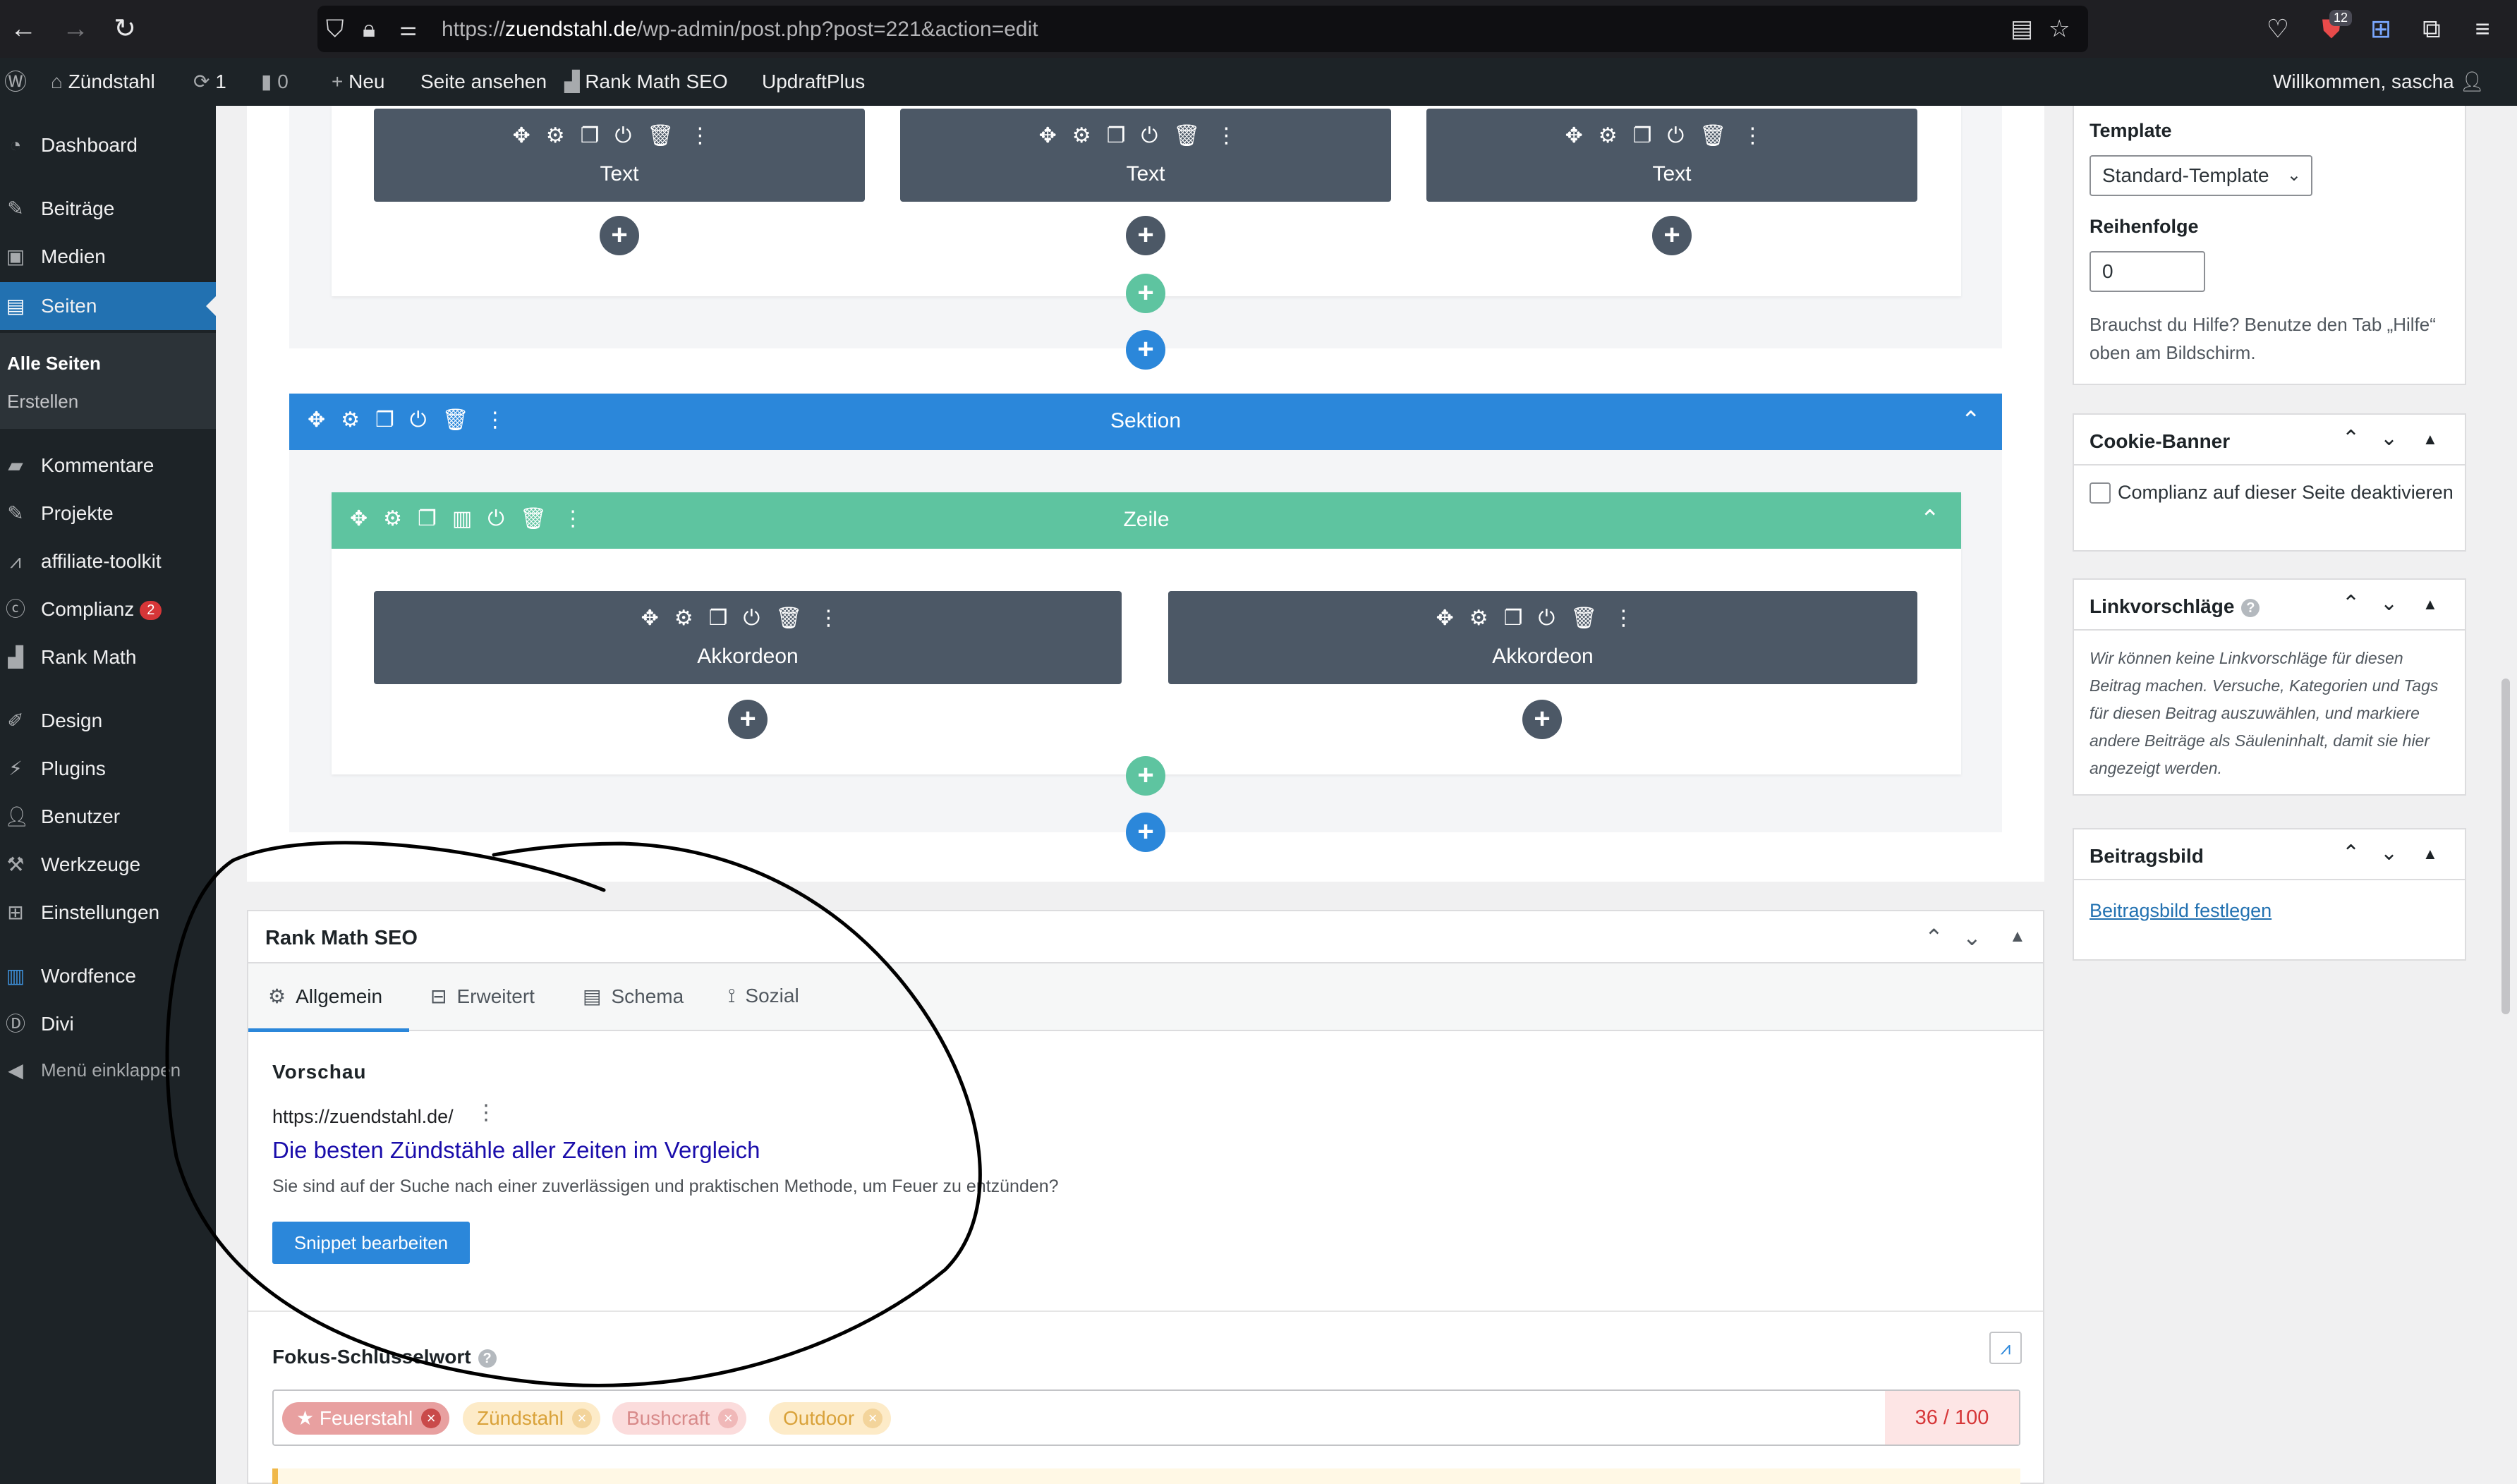 This screenshot has width=2517, height=1484. What do you see at coordinates (275, 82) in the screenshot?
I see `comments-link: ▮ 0` at bounding box center [275, 82].